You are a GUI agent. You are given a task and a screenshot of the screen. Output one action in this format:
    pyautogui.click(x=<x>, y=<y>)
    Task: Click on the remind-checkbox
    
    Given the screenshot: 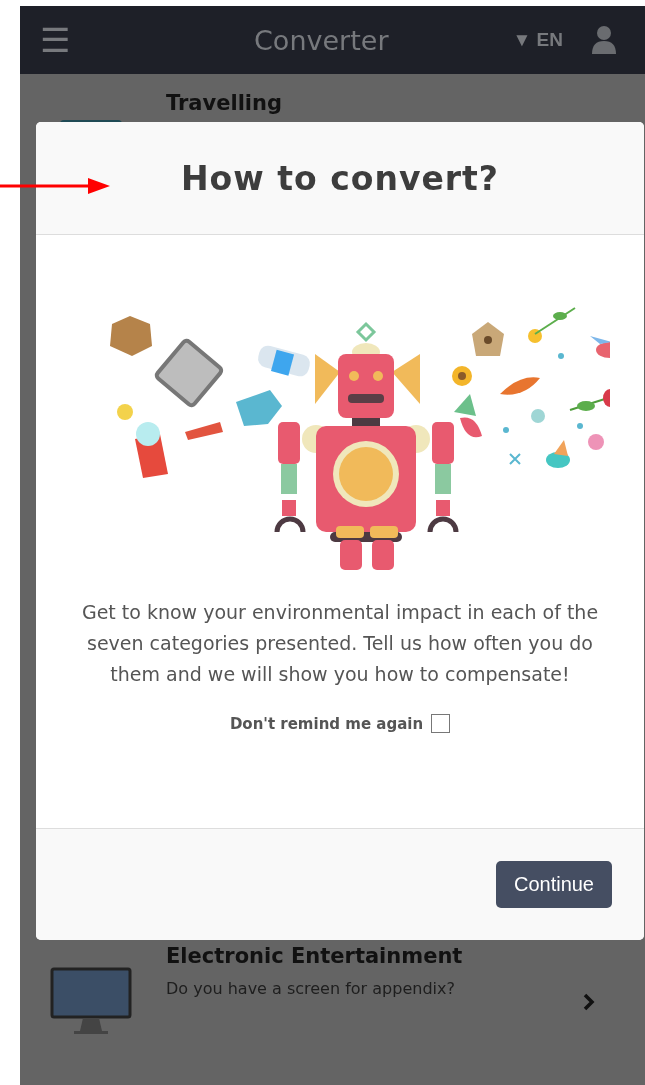 What is the action you would take?
    pyautogui.click(x=441, y=723)
    